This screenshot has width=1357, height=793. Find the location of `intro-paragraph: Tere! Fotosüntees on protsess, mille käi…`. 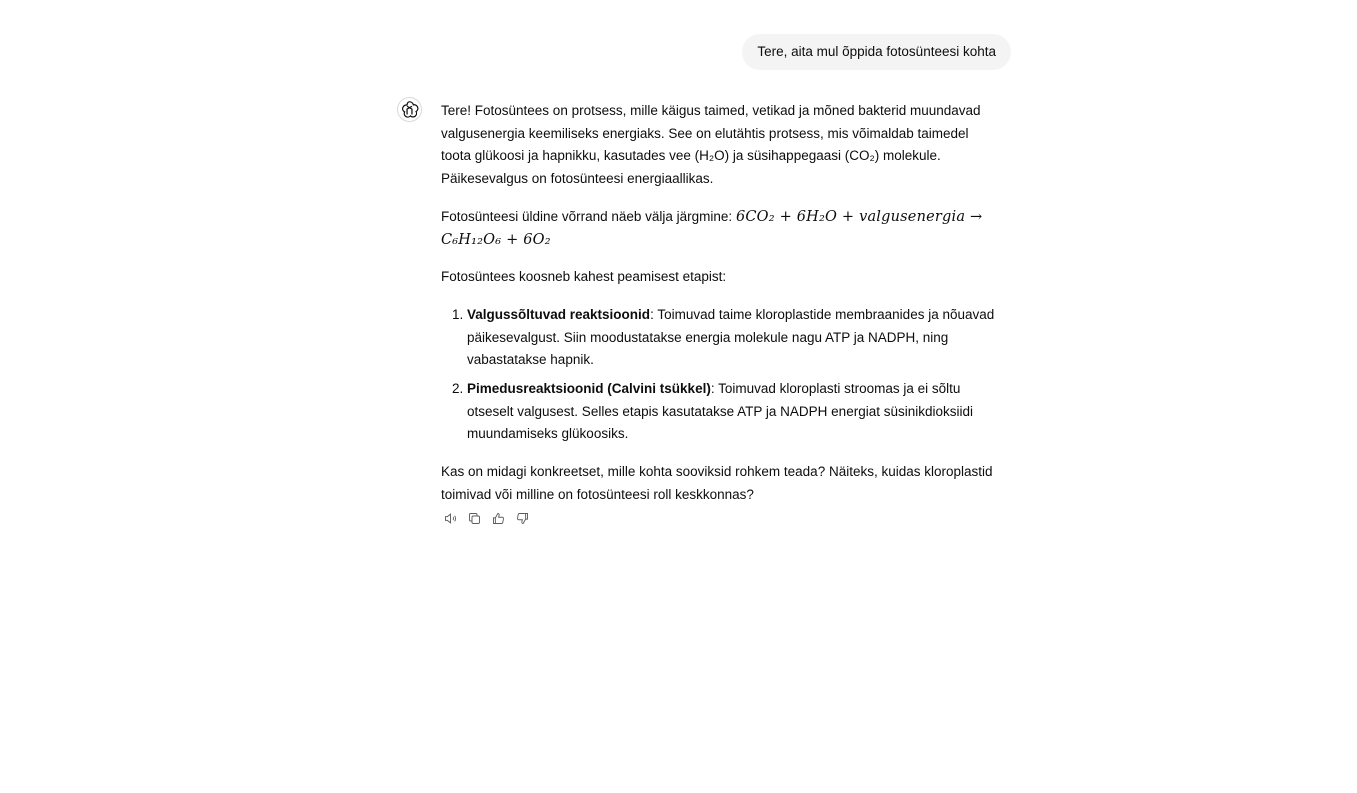

intro-paragraph: Tere! Fotosüntees on protsess, mille käi… is located at coordinates (711, 145).